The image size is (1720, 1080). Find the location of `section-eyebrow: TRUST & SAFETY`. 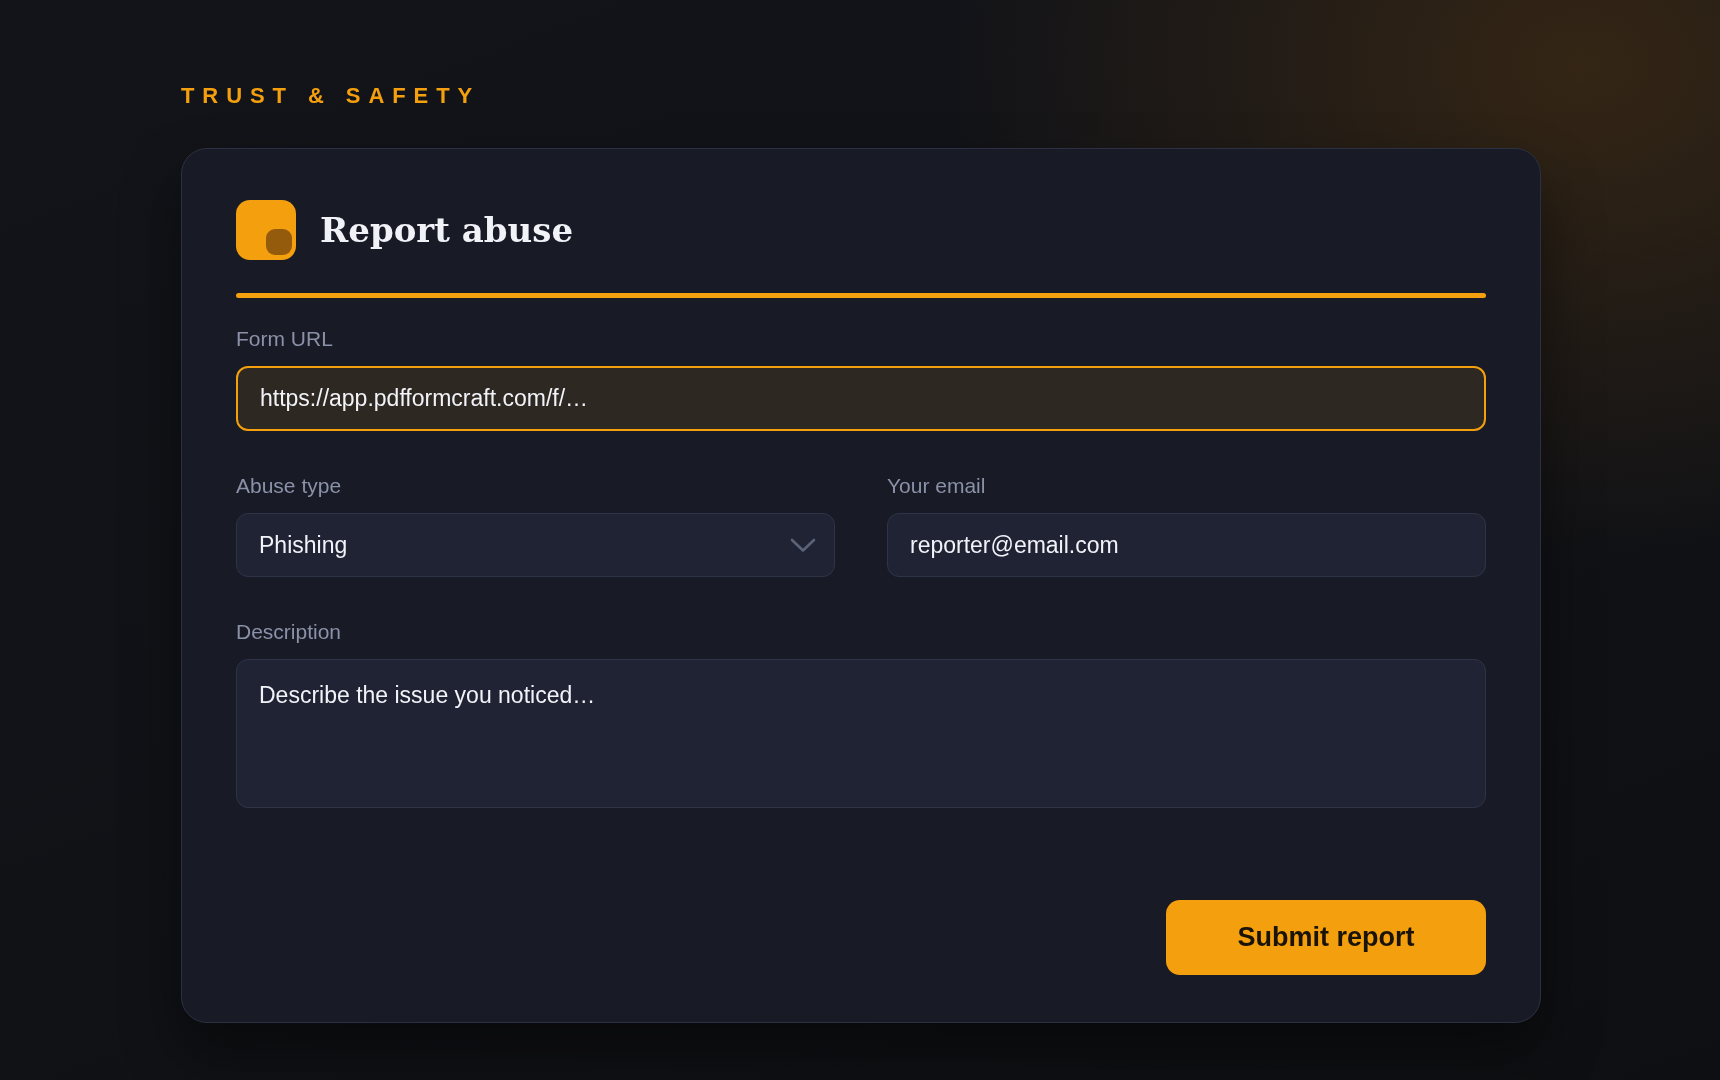

section-eyebrow: TRUST & SAFETY is located at coordinates (331, 96).